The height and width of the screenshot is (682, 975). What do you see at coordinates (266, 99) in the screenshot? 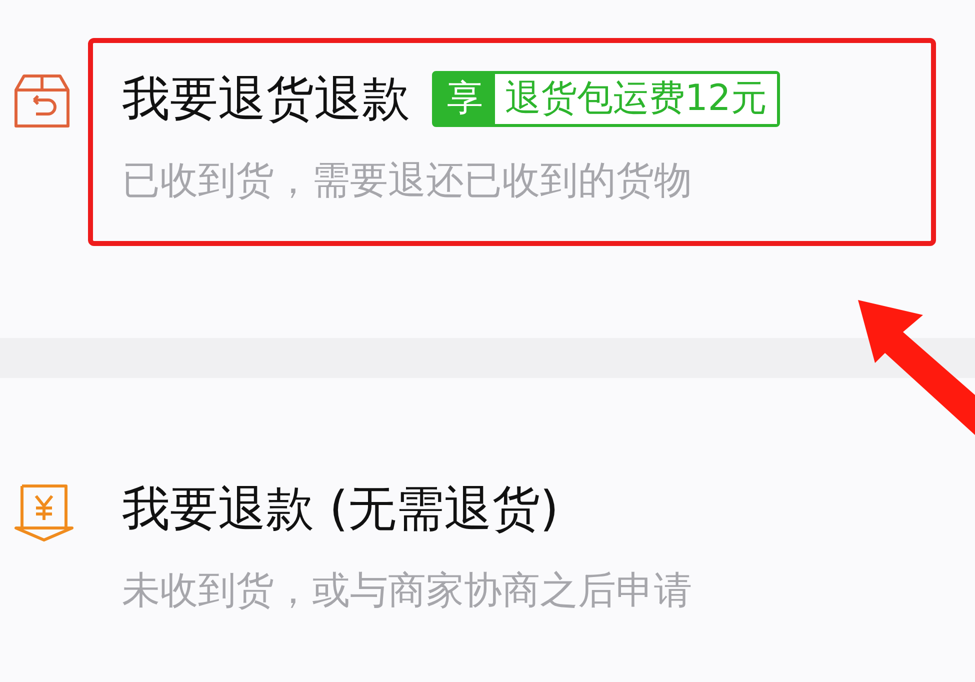
I see `option-title: 我要退货退款` at bounding box center [266, 99].